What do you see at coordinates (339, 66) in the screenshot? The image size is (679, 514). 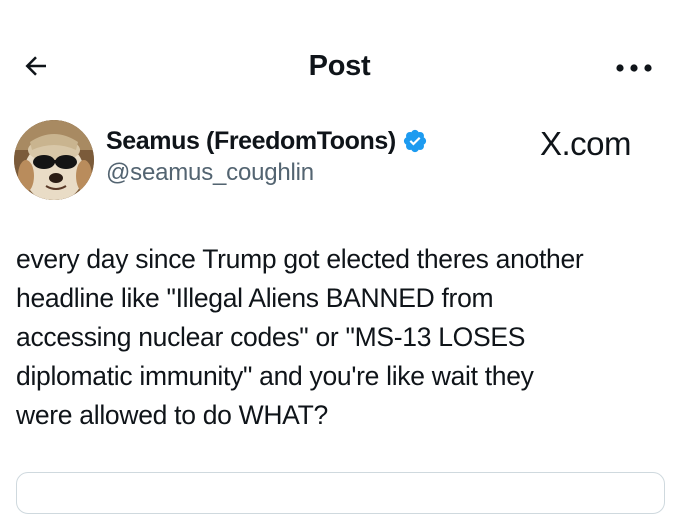 I see `page-title: Post` at bounding box center [339, 66].